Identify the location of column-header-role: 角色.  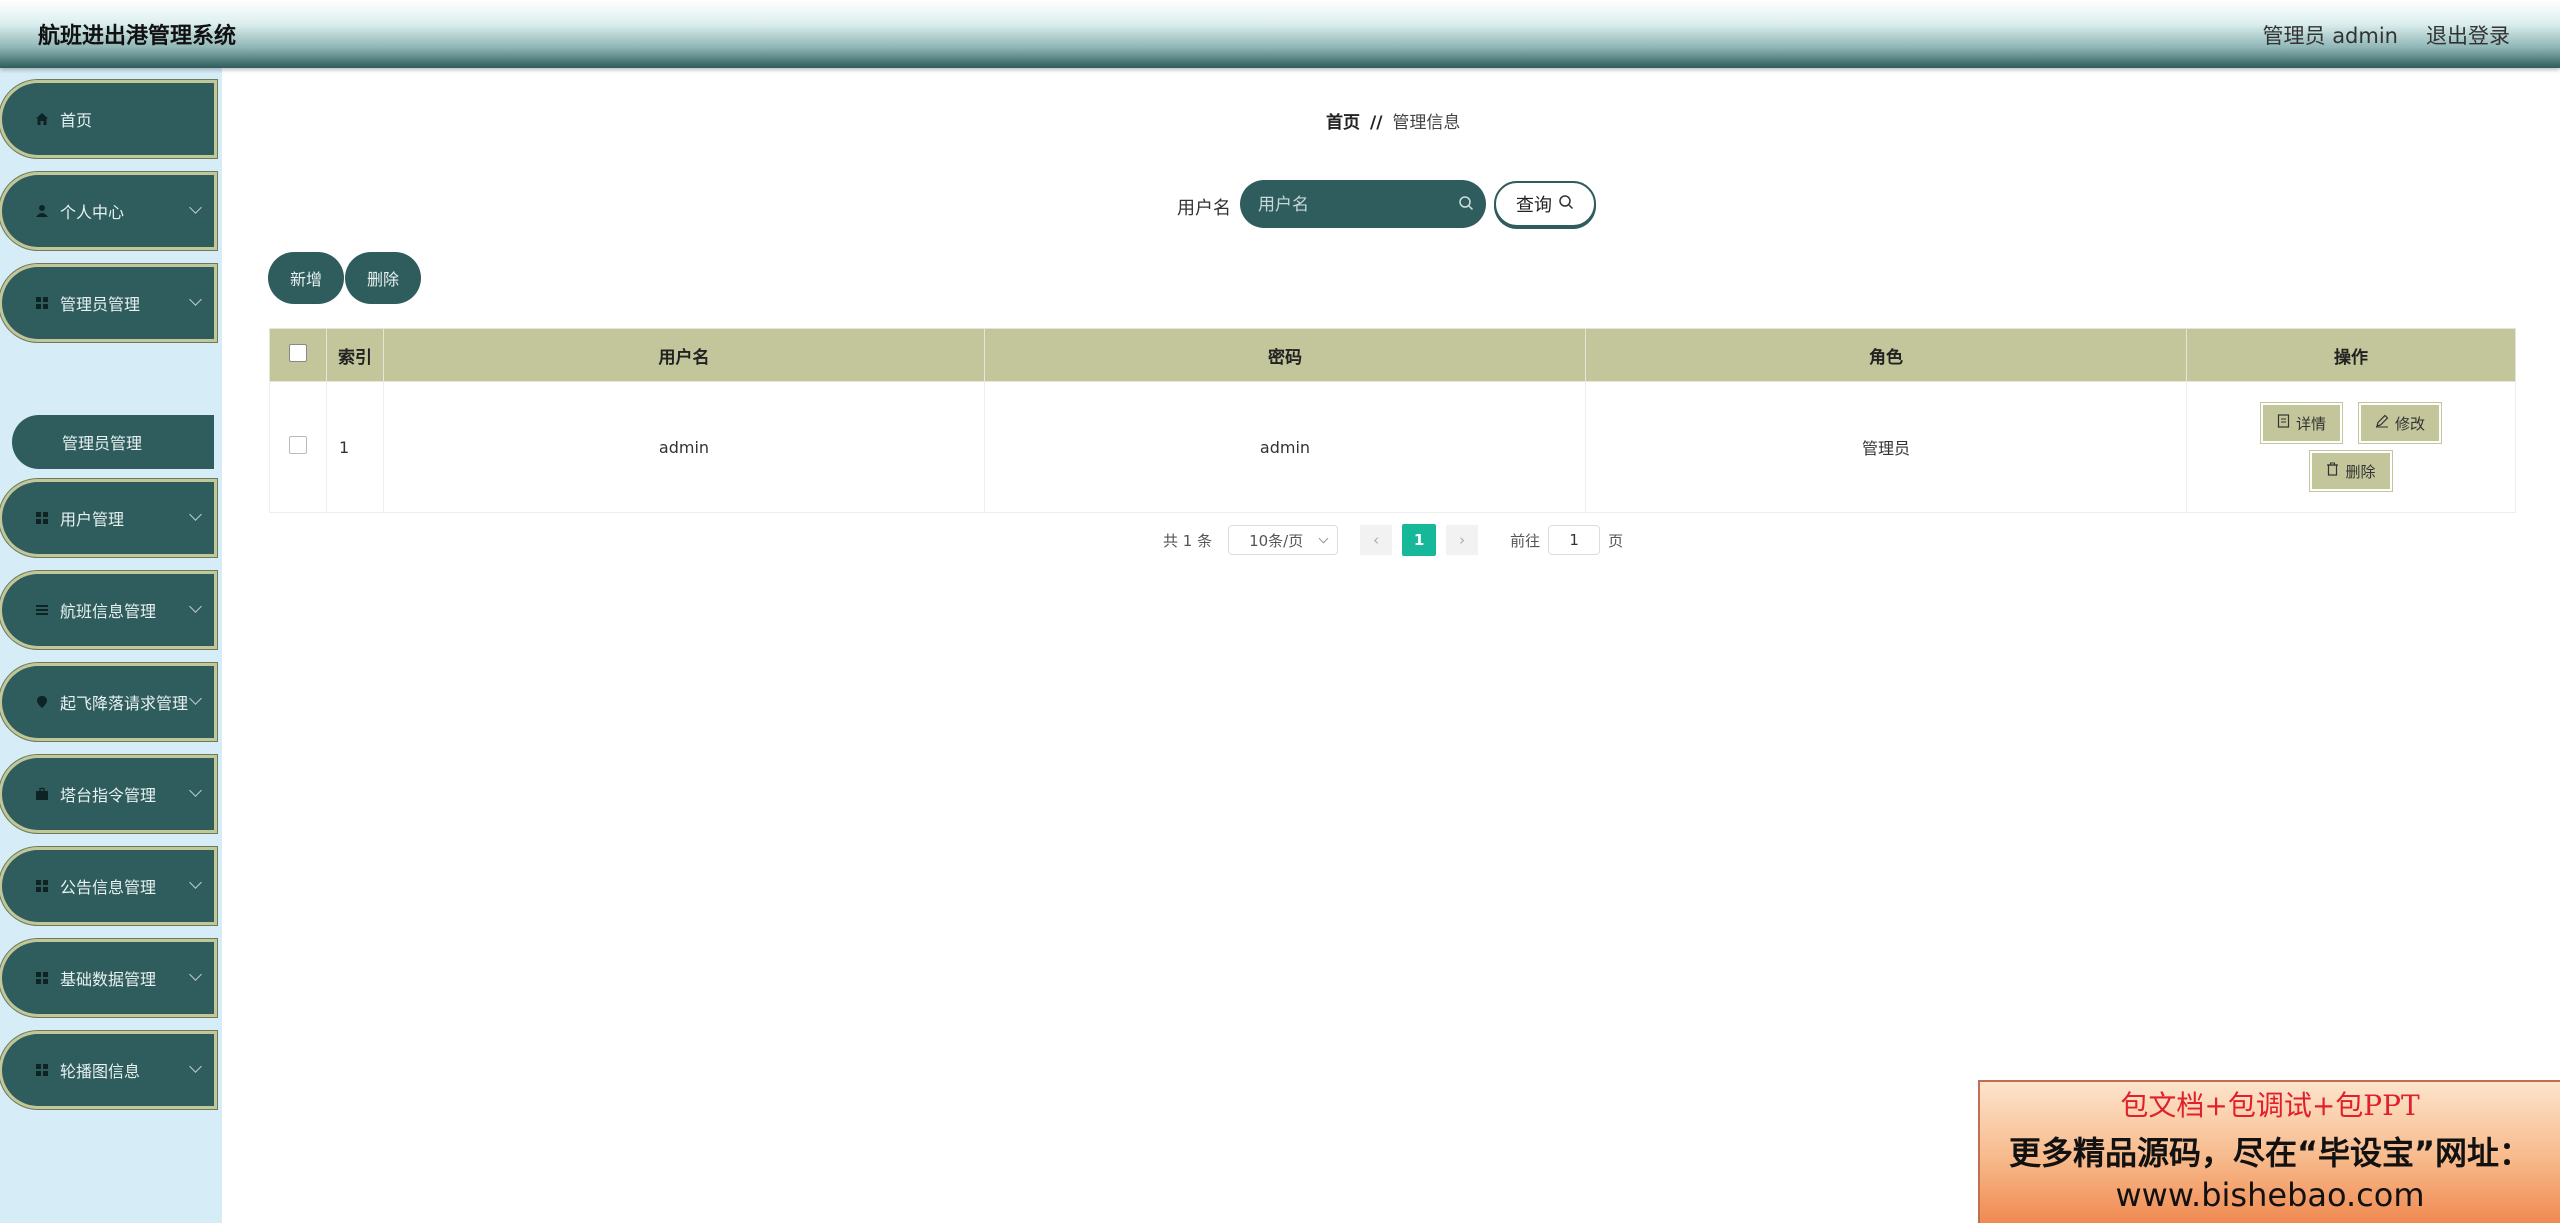
(1886, 355).